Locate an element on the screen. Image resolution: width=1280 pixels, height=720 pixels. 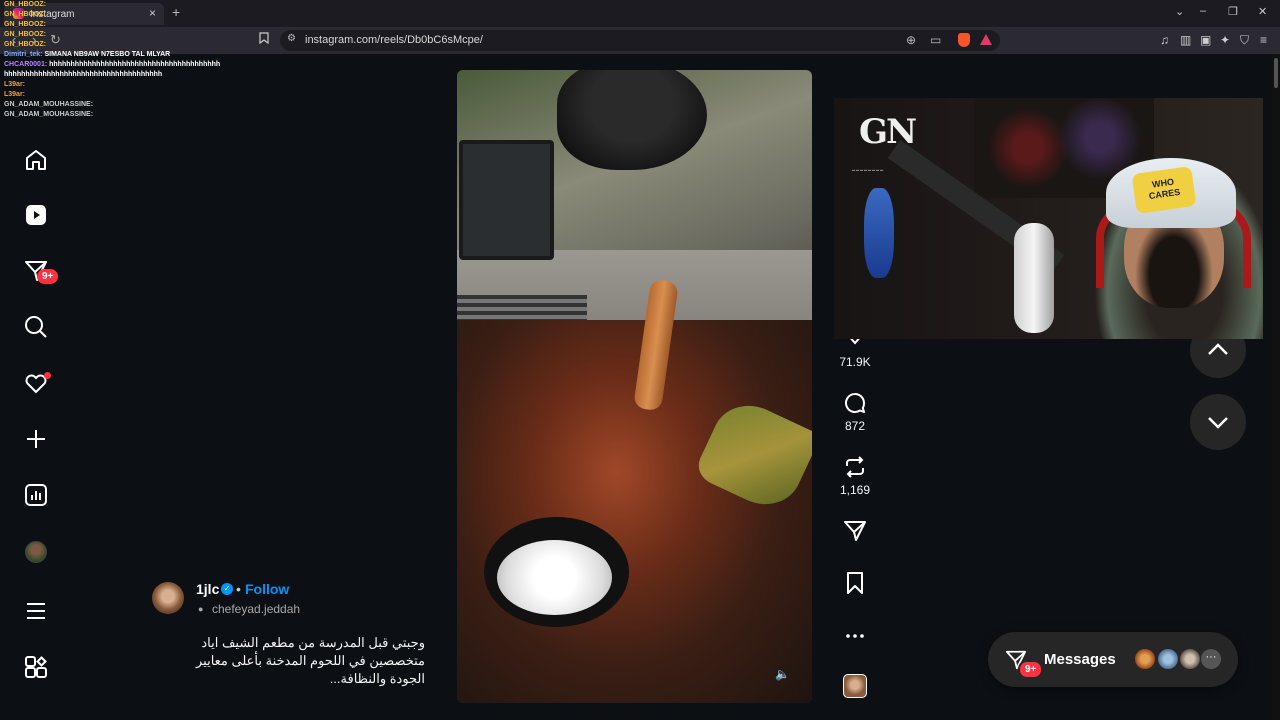
video-scene-car-screen is located at coordinates (506, 200).